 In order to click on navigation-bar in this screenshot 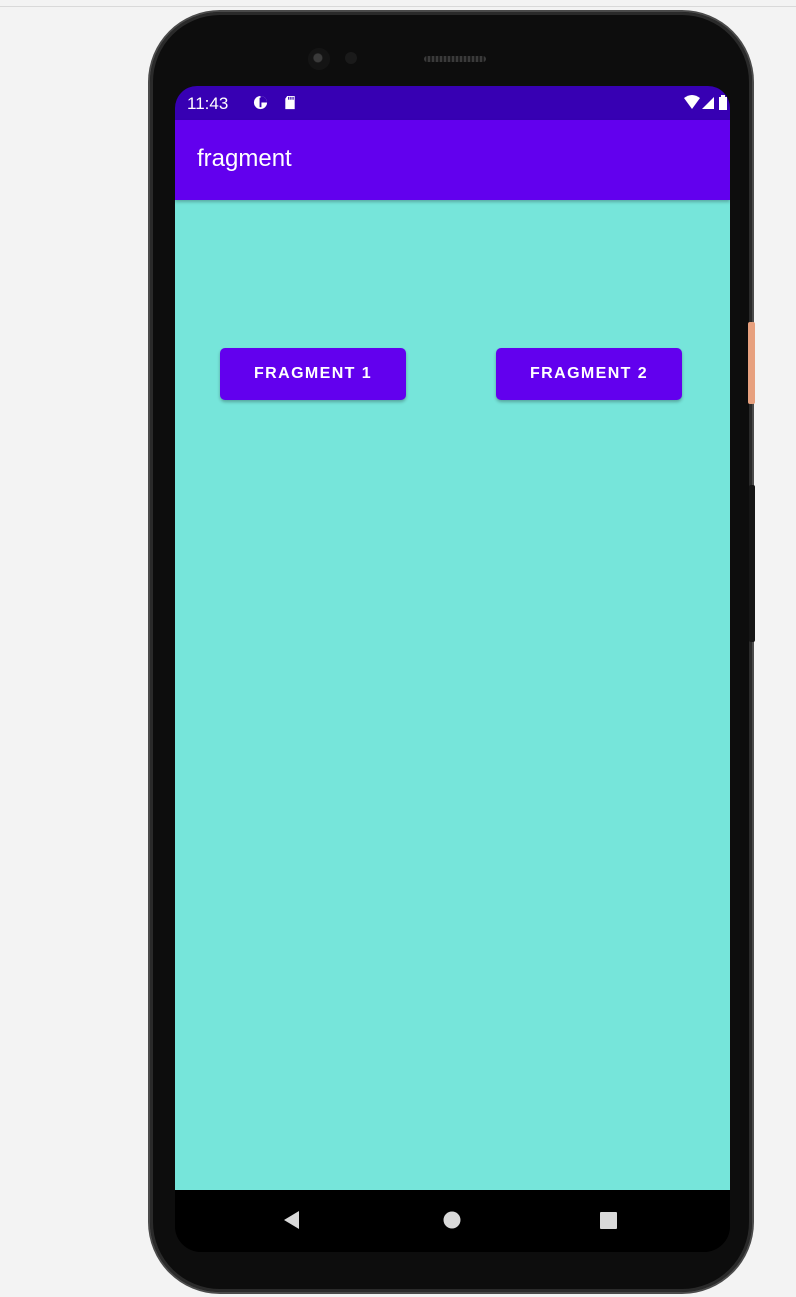, I will do `click(452, 1221)`.